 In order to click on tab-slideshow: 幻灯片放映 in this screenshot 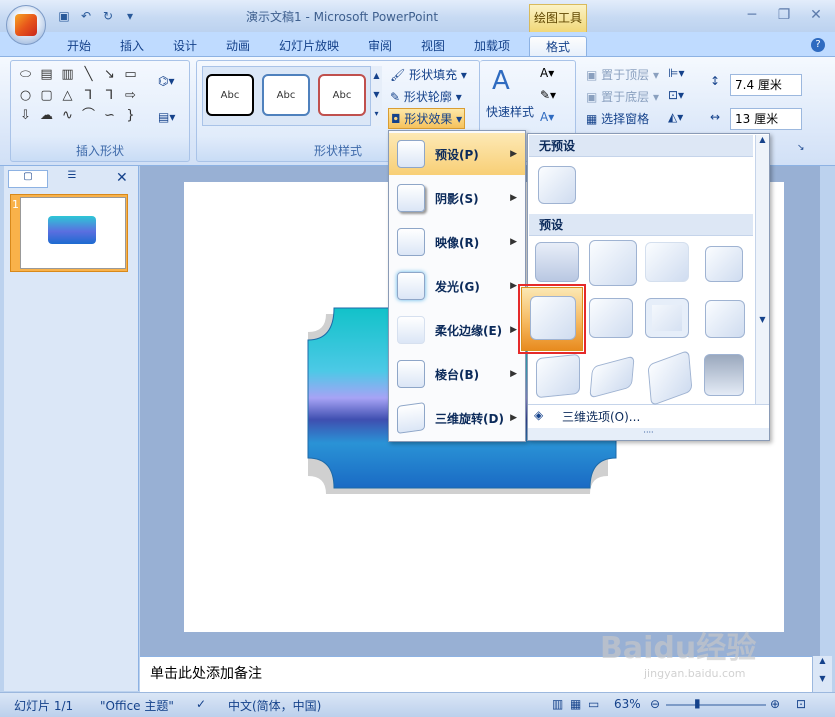, I will do `click(309, 46)`.